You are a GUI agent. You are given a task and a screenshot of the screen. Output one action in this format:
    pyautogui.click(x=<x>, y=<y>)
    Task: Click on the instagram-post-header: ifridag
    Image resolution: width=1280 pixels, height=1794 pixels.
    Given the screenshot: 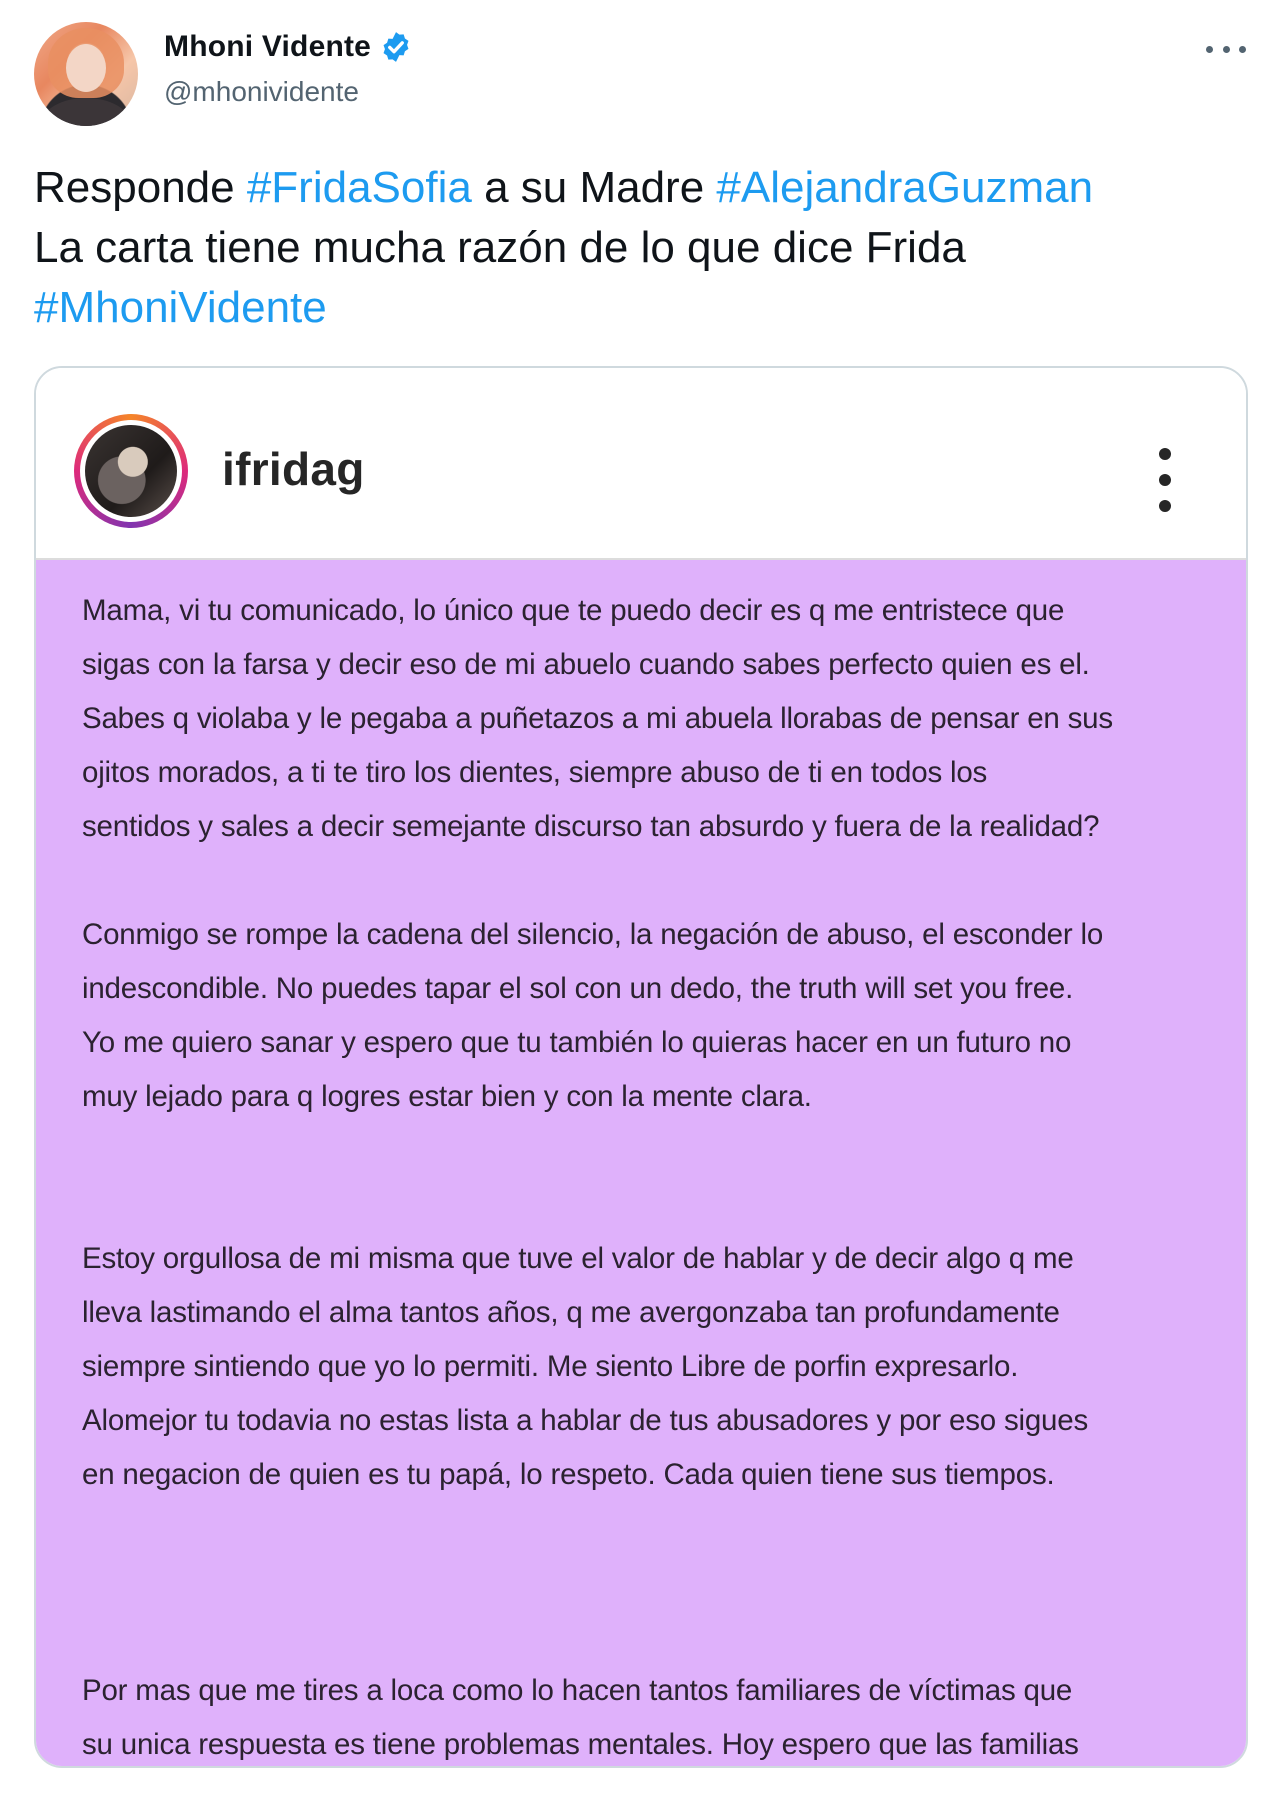 What is the action you would take?
    pyautogui.click(x=641, y=464)
    